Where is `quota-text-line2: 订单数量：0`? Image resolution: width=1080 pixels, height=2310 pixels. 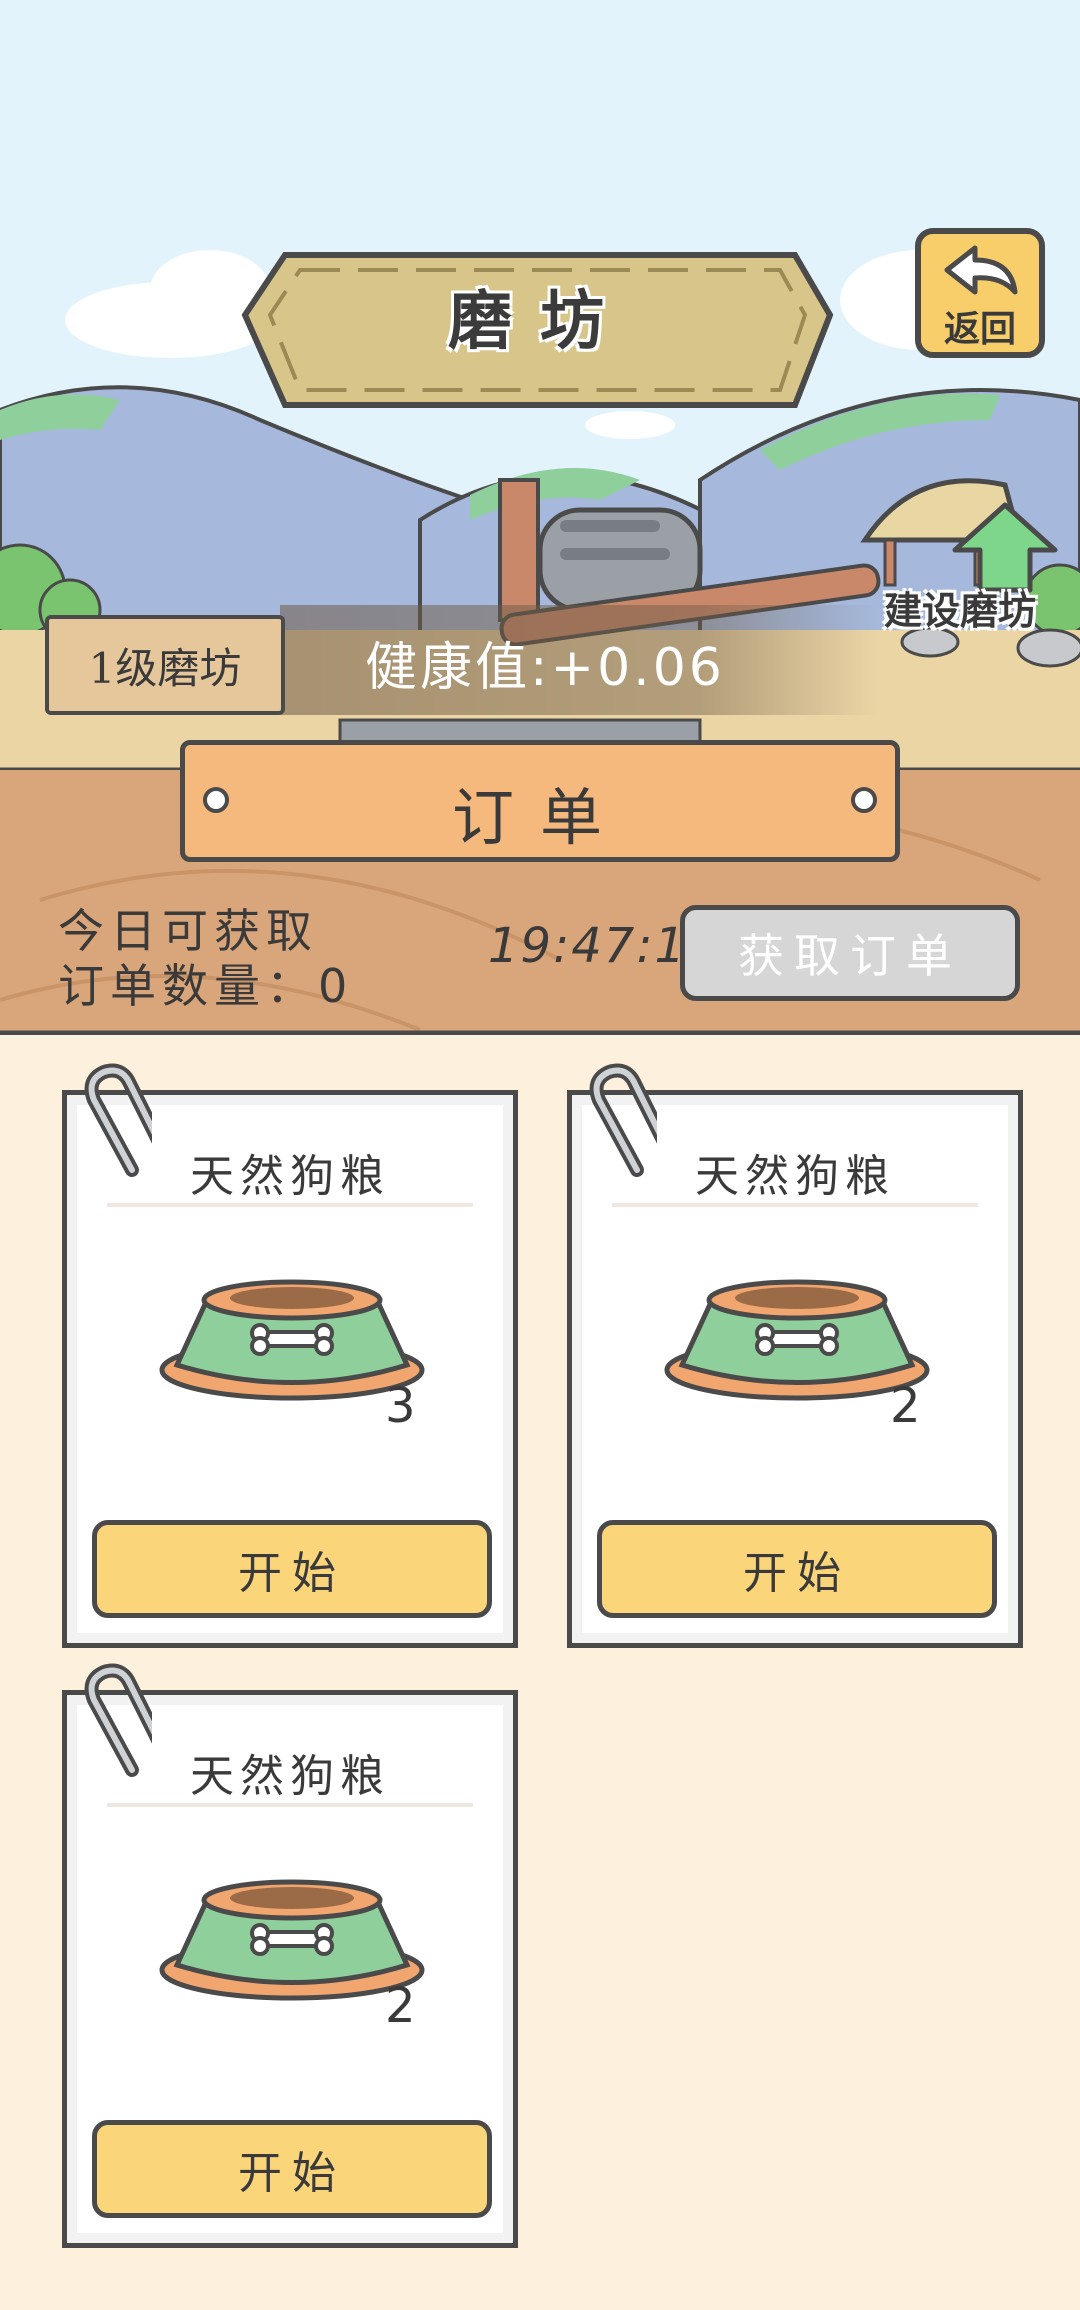 quota-text-line2: 订单数量：0 is located at coordinates (206, 986).